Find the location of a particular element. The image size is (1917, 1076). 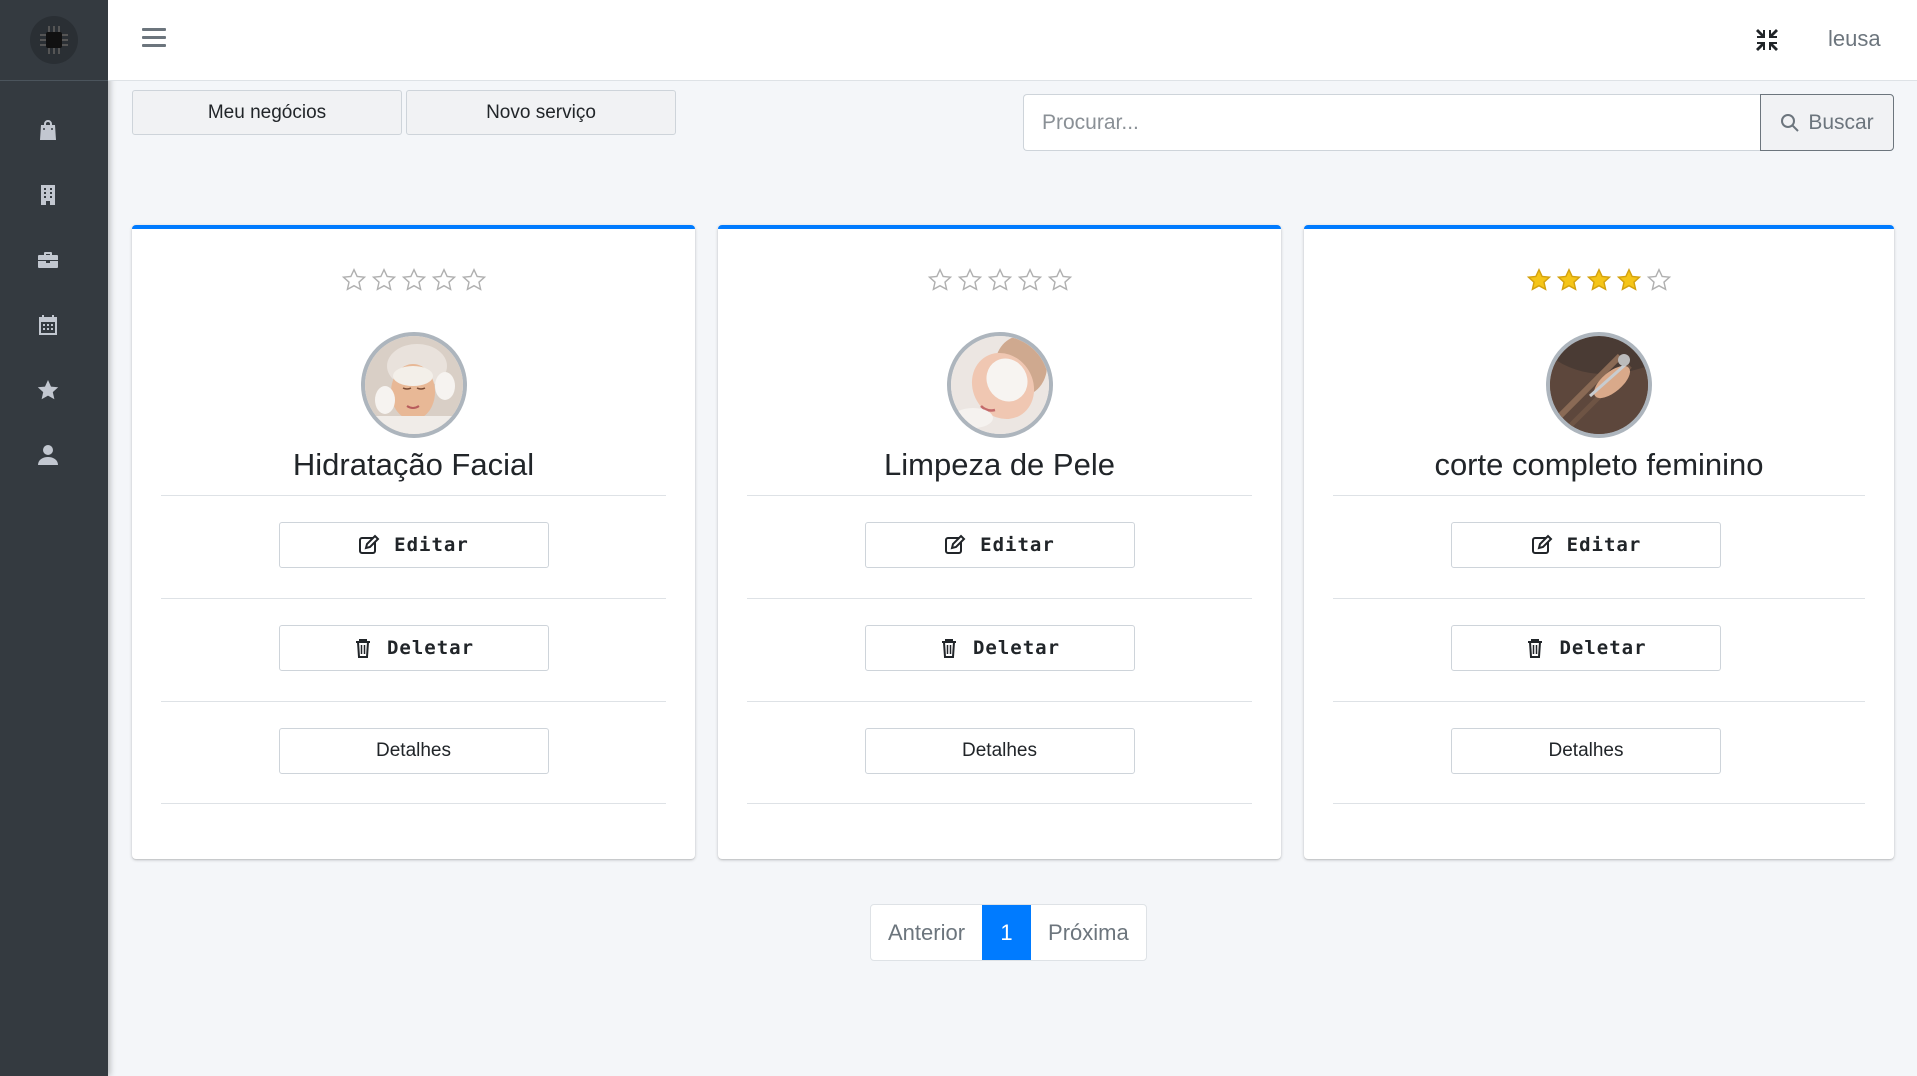

search-input is located at coordinates (1391, 122).